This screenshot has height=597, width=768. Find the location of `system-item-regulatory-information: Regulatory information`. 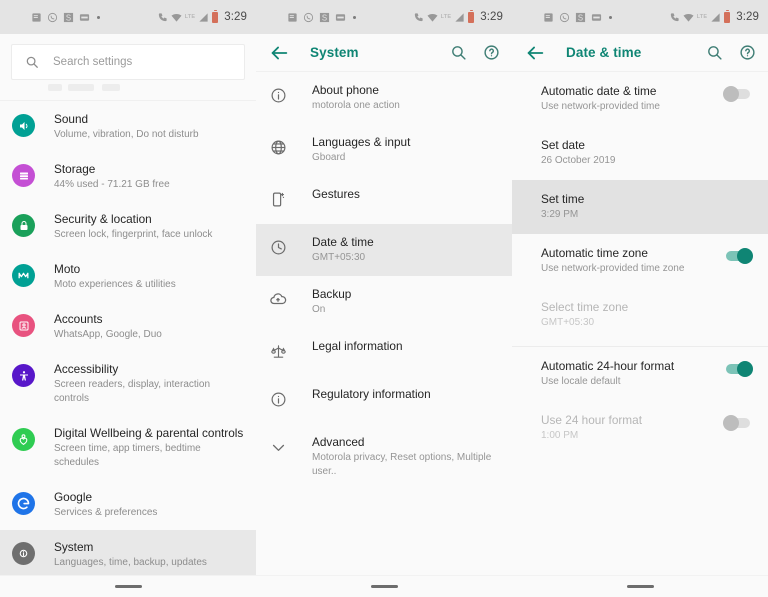

system-item-regulatory-information: Regulatory information is located at coordinates (384, 400).